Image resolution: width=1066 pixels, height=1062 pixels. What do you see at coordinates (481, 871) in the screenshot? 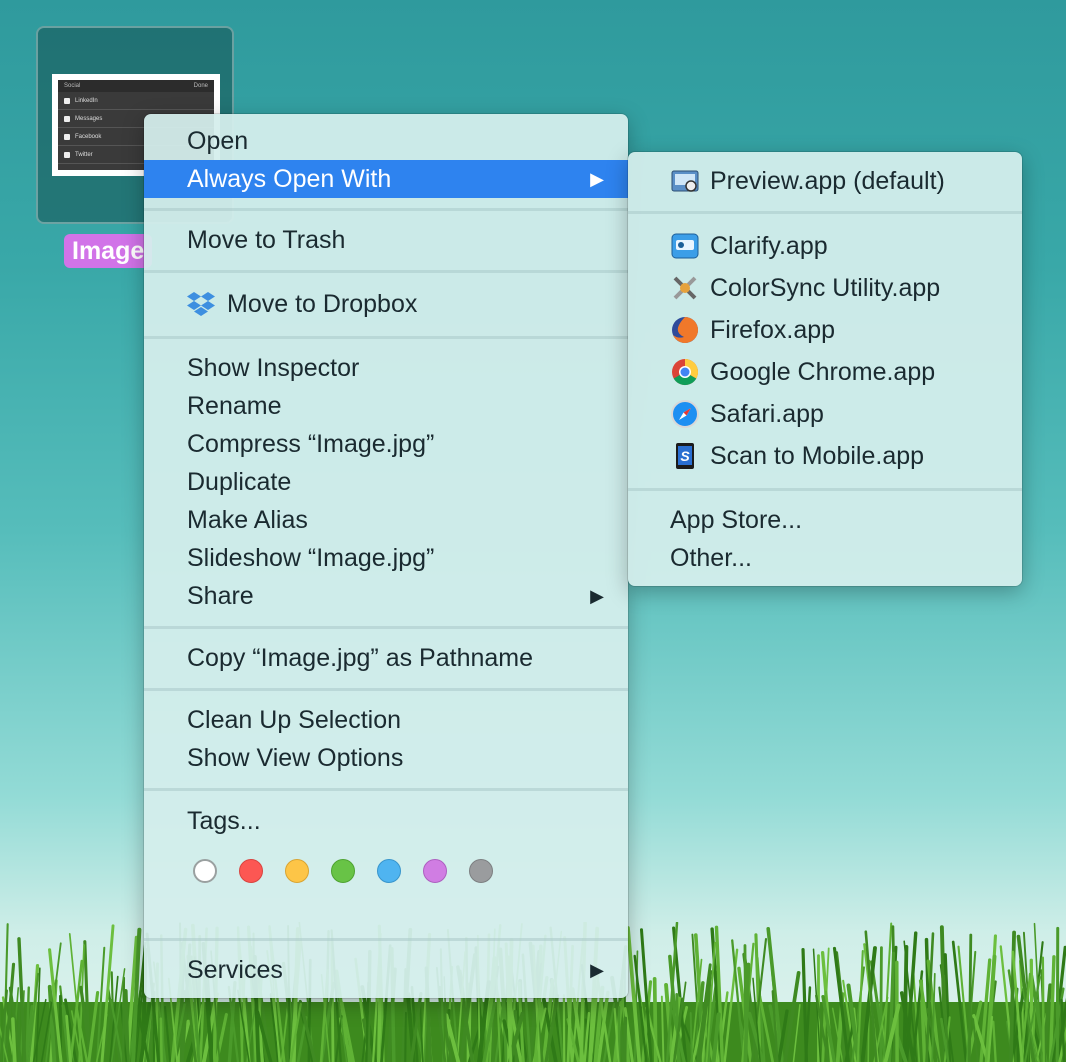
I see `tag-gray-swatch` at bounding box center [481, 871].